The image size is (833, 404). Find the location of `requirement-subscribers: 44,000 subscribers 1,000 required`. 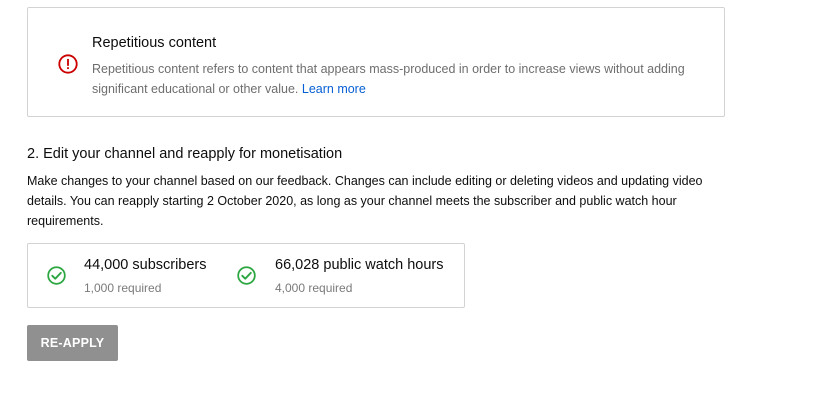

requirement-subscribers: 44,000 subscribers 1,000 required is located at coordinates (128, 275).